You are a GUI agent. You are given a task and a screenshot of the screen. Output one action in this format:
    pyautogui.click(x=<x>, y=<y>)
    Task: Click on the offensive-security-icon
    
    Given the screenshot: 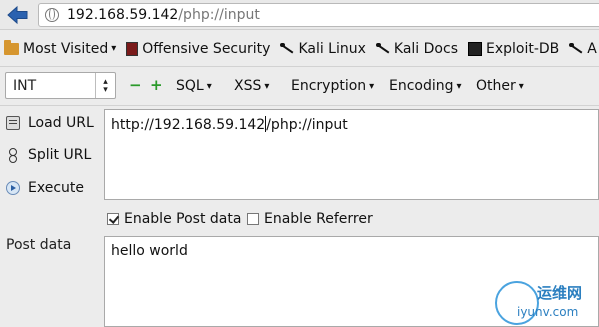 What is the action you would take?
    pyautogui.click(x=132, y=48)
    